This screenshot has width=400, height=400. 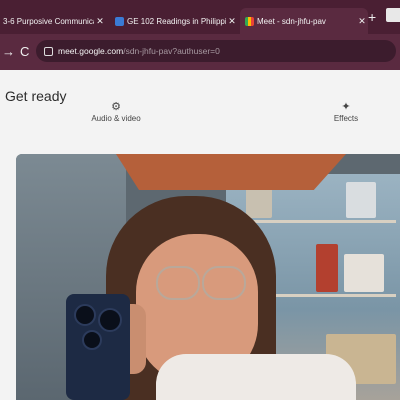 What do you see at coordinates (171, 51) in the screenshot?
I see `url-path: /sdn-jhfu-pav?authuser=0` at bounding box center [171, 51].